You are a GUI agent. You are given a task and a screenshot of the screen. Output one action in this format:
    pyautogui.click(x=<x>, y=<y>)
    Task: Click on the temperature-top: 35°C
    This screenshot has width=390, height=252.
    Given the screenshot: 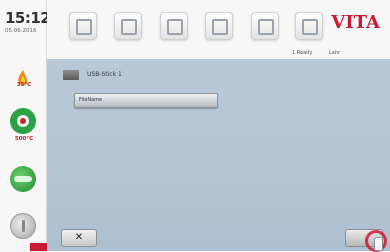 What is the action you would take?
    pyautogui.click(x=24, y=85)
    